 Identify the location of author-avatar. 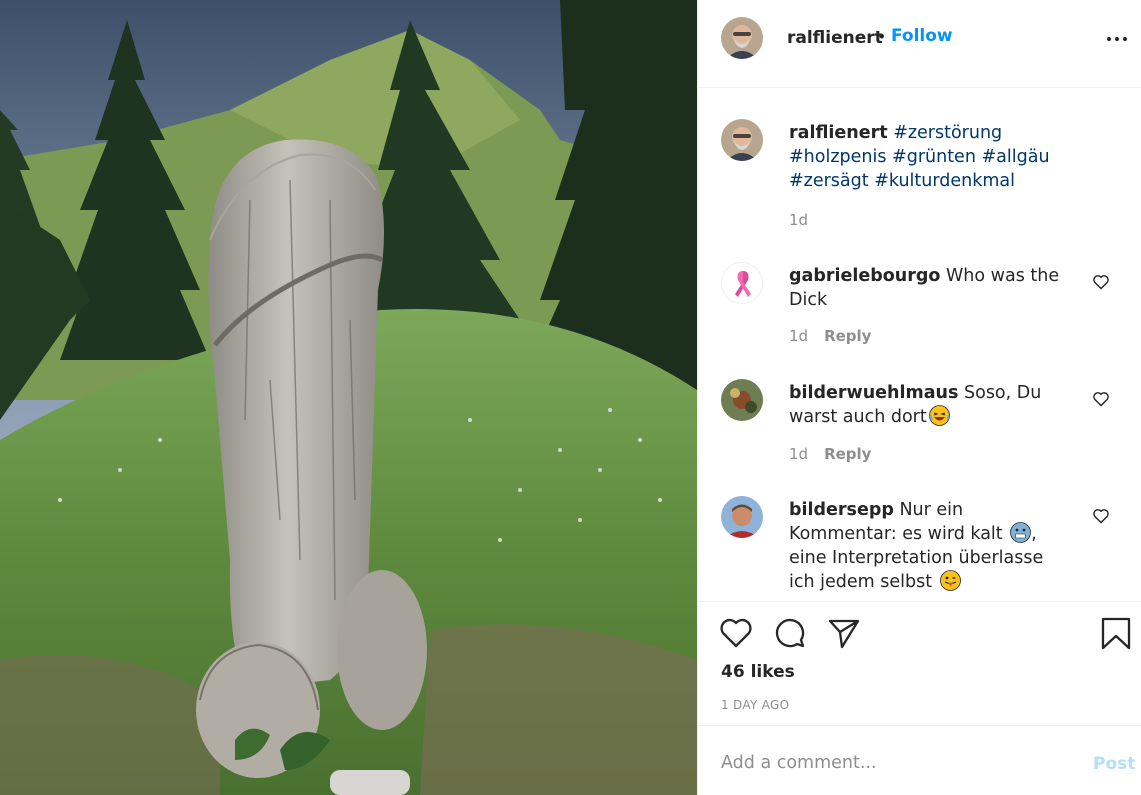
(742, 38).